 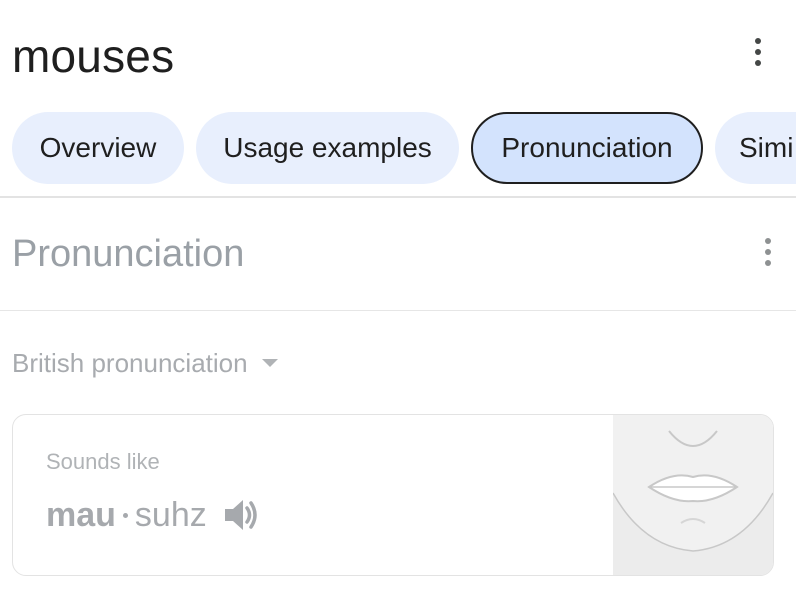 I want to click on syllable-separator, so click(x=125, y=515).